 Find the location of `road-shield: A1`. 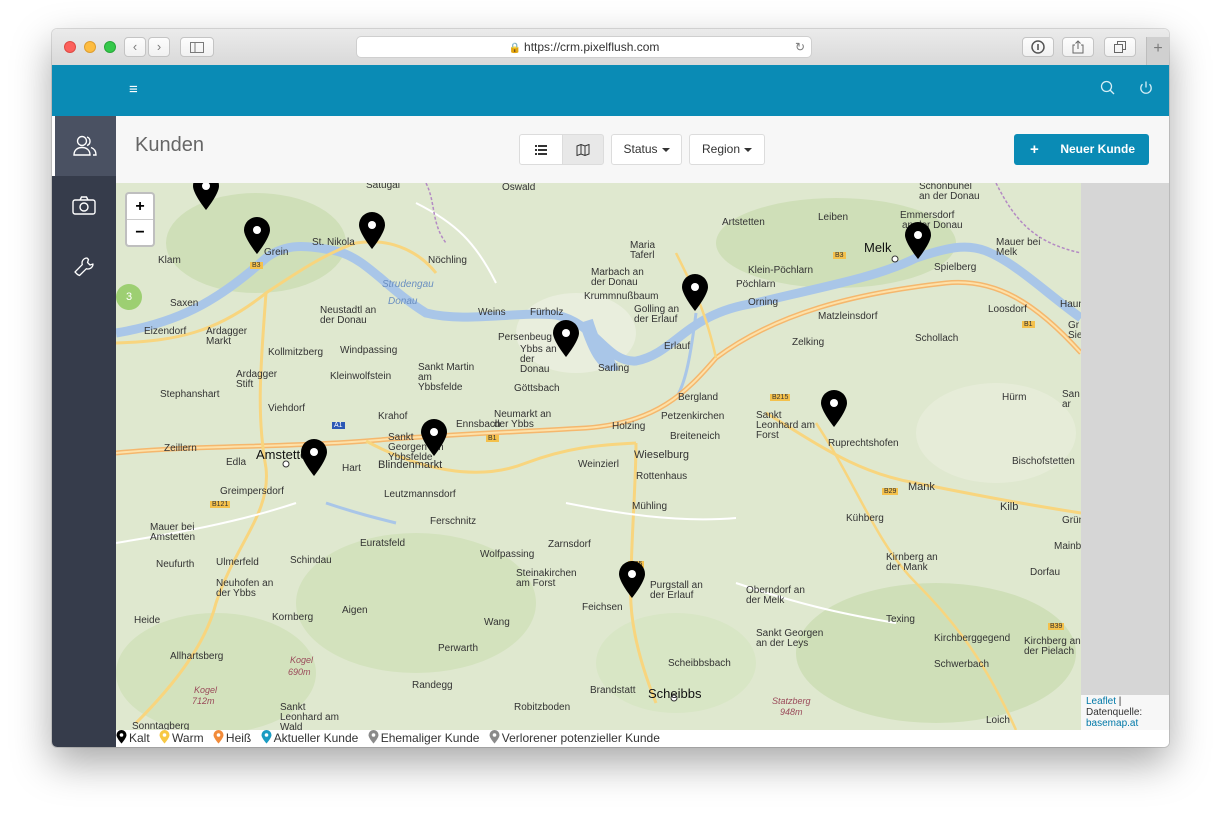

road-shield: A1 is located at coordinates (338, 425).